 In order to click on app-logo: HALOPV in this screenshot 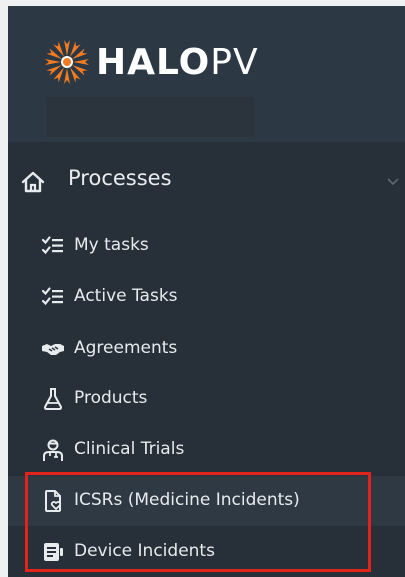, I will do `click(150, 62)`.